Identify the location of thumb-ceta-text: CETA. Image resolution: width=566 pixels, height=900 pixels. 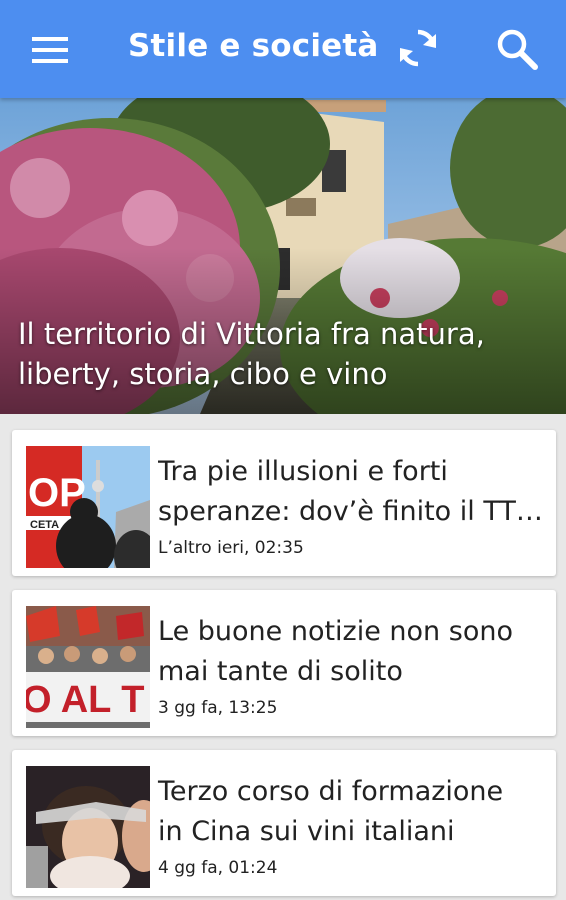
(44, 525).